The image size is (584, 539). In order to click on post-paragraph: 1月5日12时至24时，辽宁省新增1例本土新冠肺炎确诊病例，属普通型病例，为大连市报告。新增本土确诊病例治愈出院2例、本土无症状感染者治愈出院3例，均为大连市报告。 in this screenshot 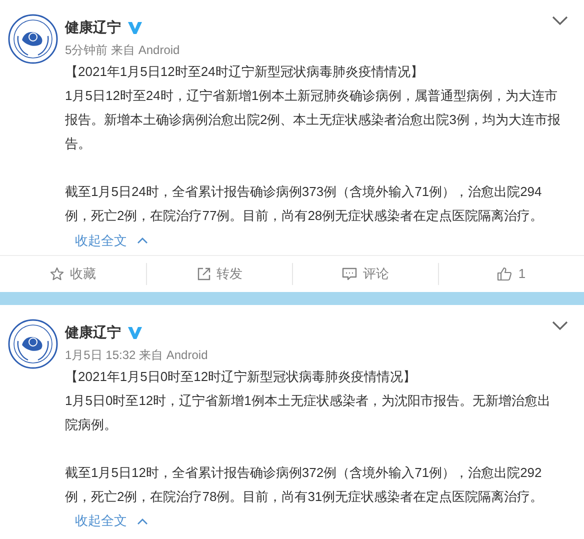, I will do `click(313, 120)`.